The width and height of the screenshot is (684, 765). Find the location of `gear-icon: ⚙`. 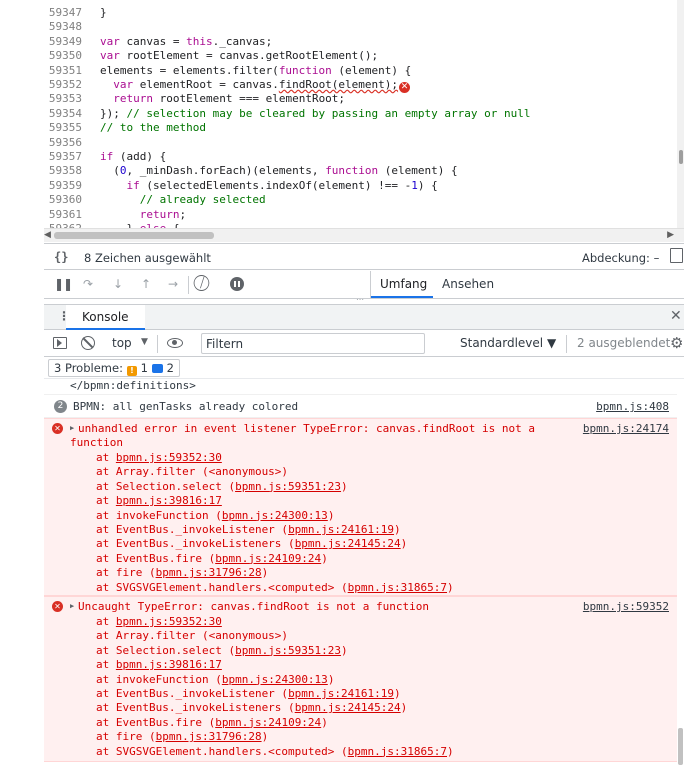

gear-icon: ⚙ is located at coordinates (676, 343).